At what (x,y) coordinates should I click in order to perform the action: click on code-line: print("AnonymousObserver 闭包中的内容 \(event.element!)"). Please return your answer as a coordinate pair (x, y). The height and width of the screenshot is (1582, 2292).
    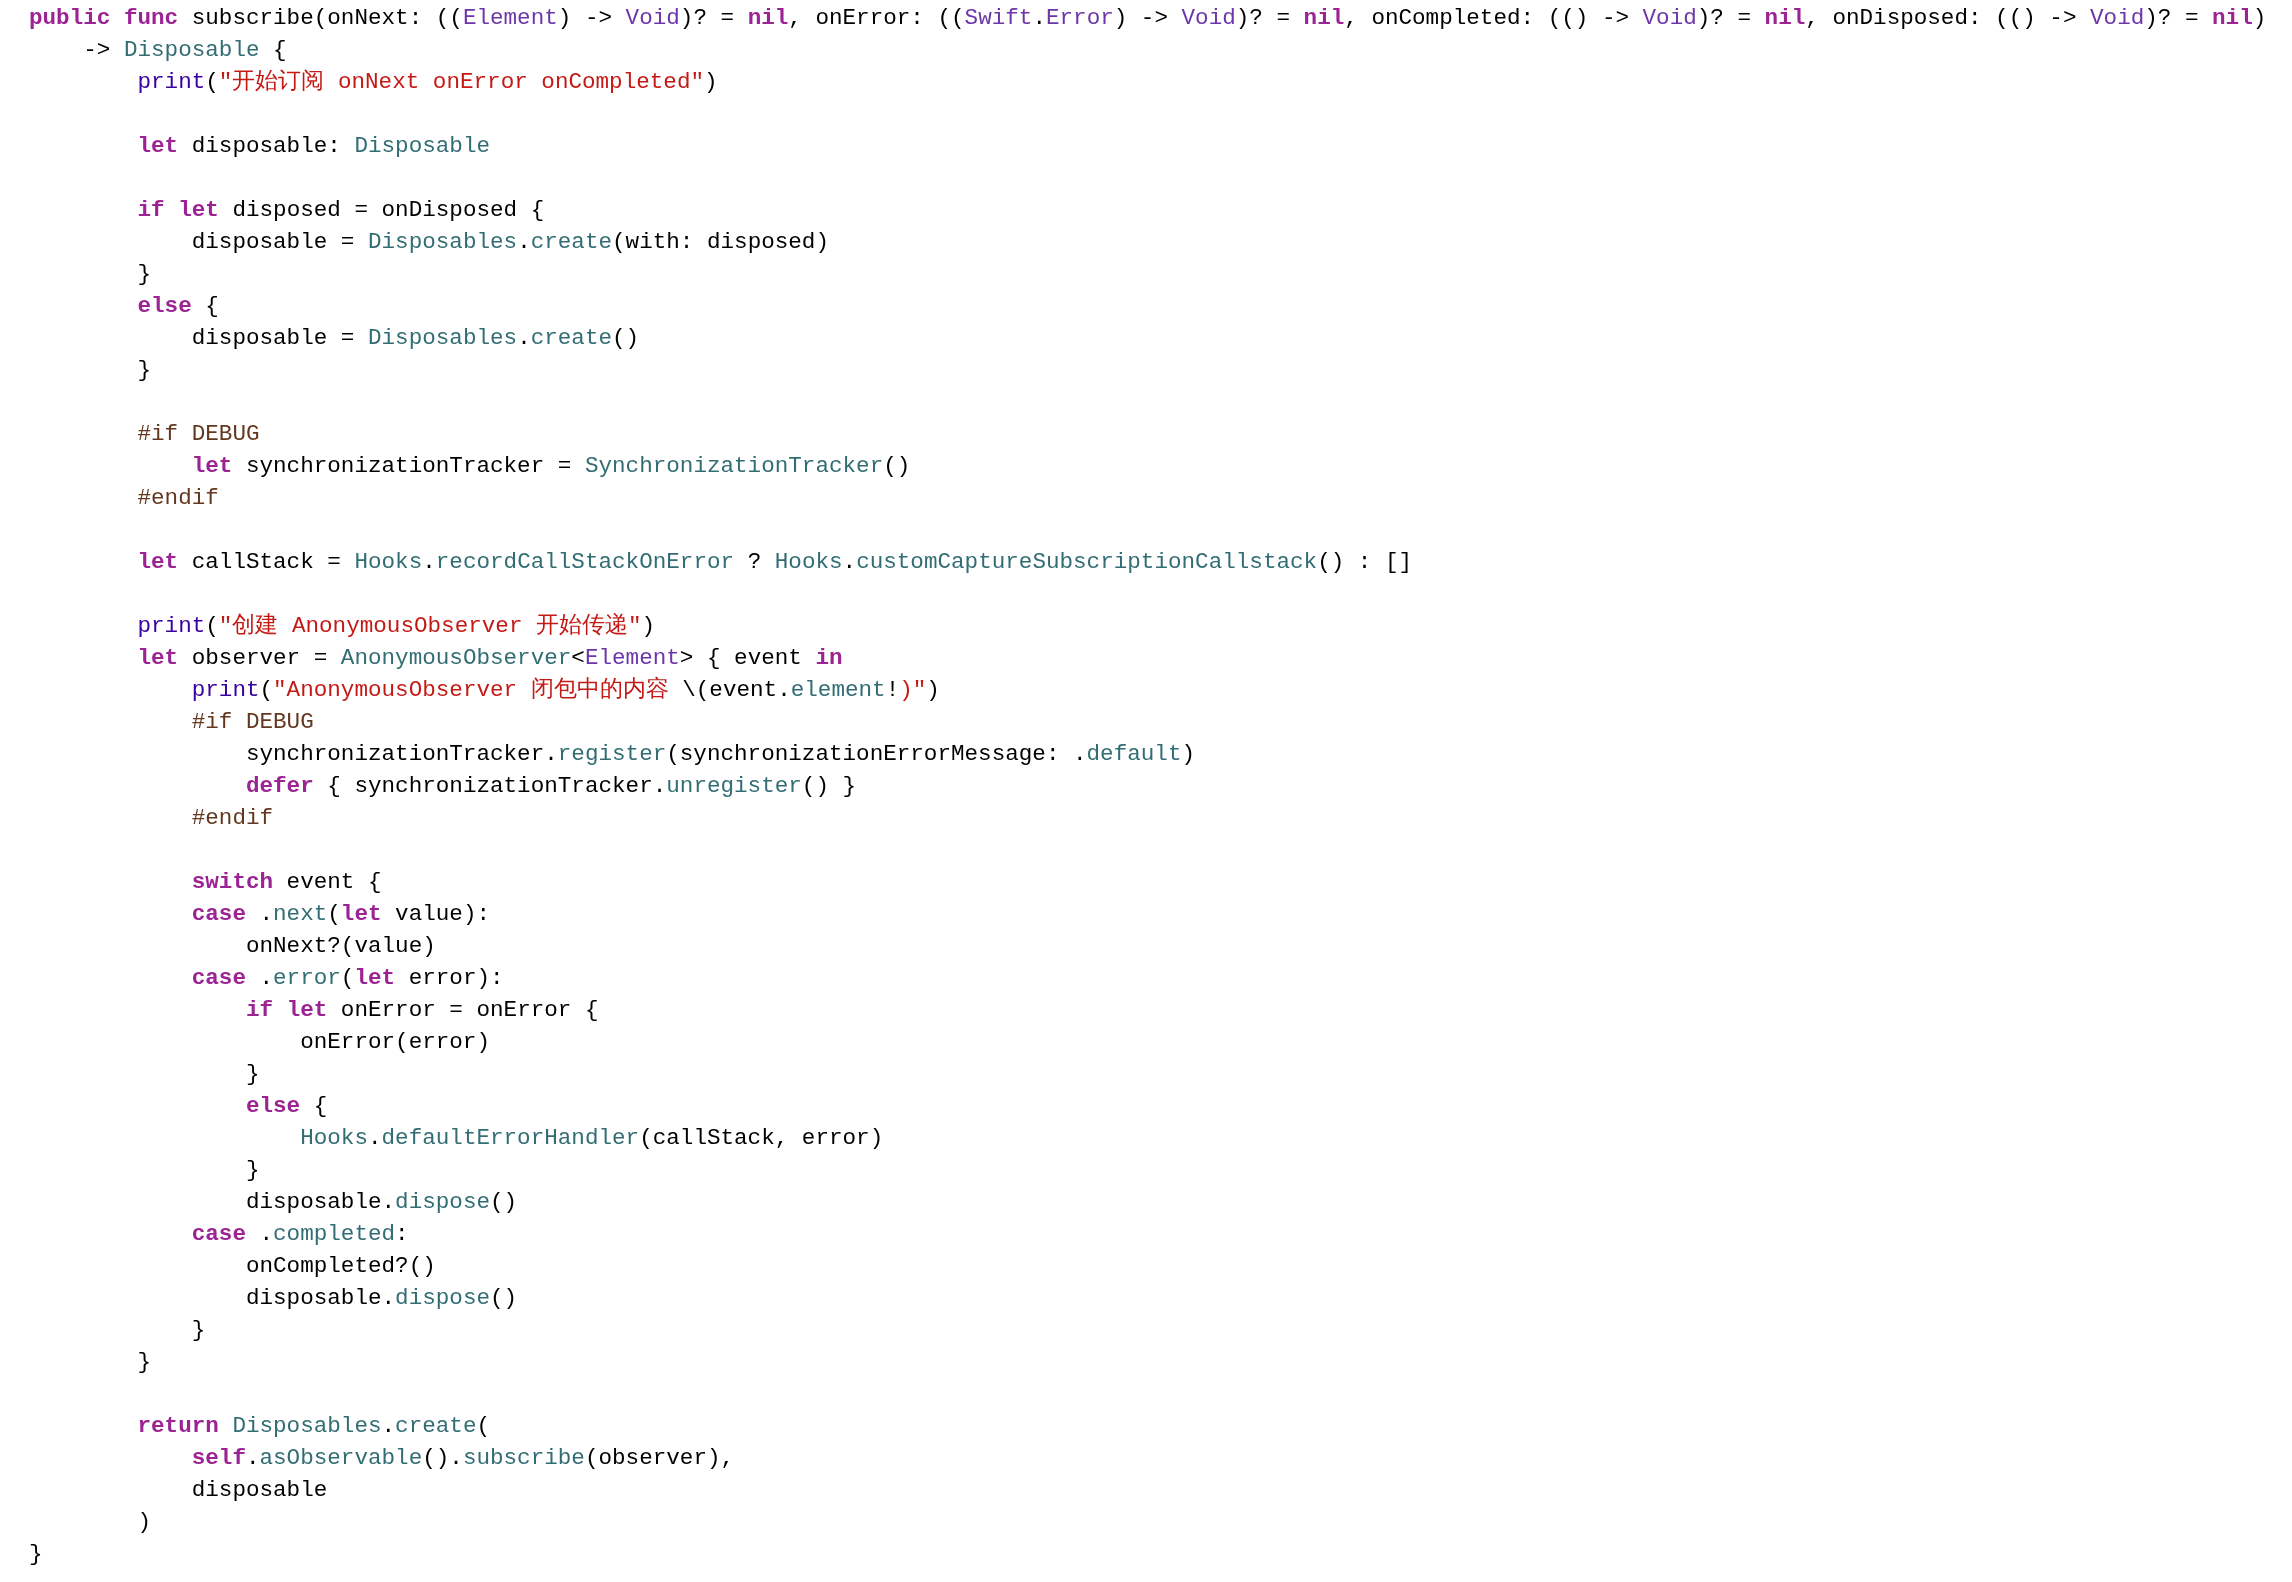
    Looking at the image, I should click on (565, 690).